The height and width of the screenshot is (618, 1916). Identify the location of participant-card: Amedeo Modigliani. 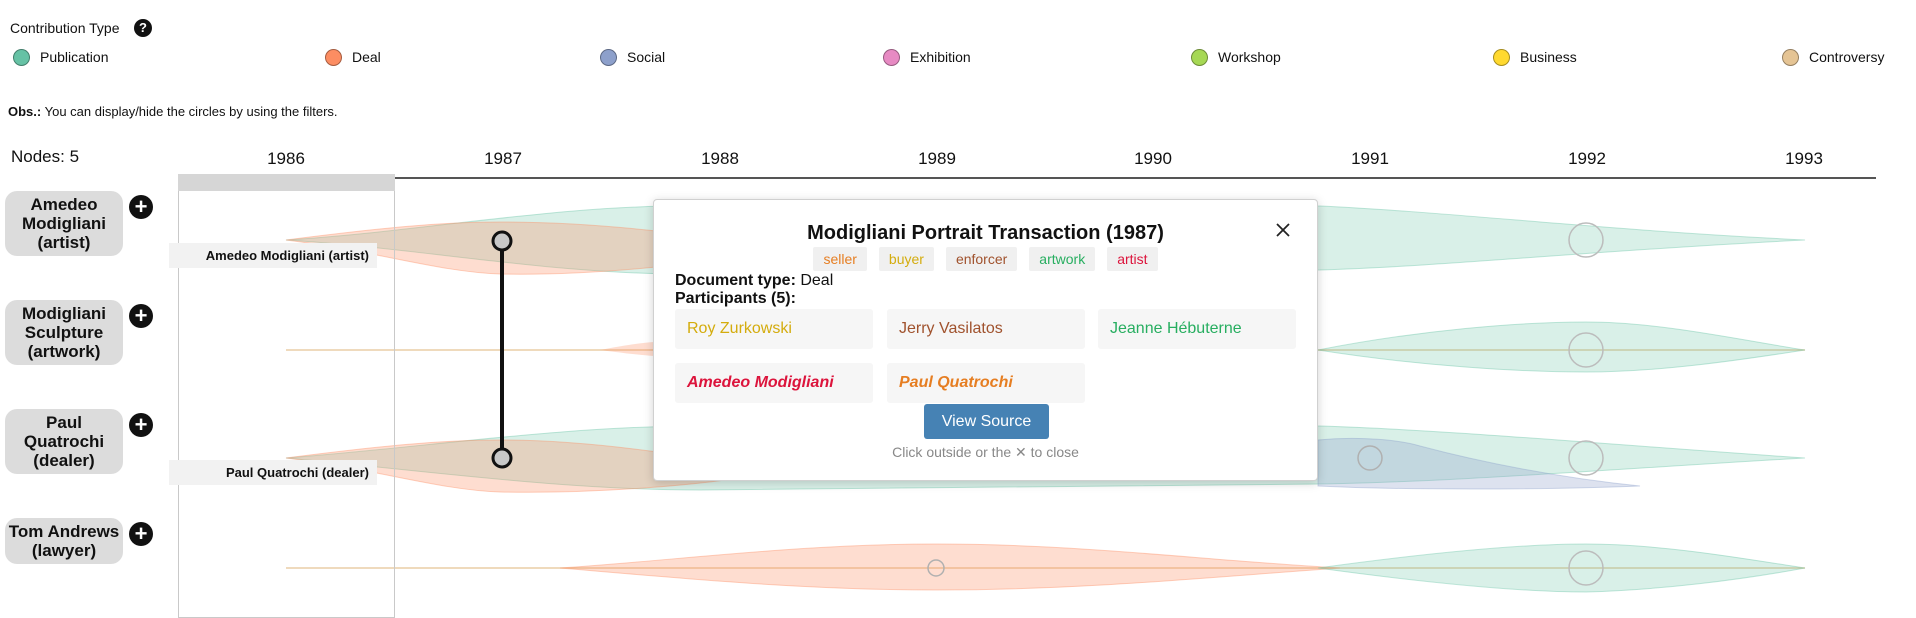
(774, 383).